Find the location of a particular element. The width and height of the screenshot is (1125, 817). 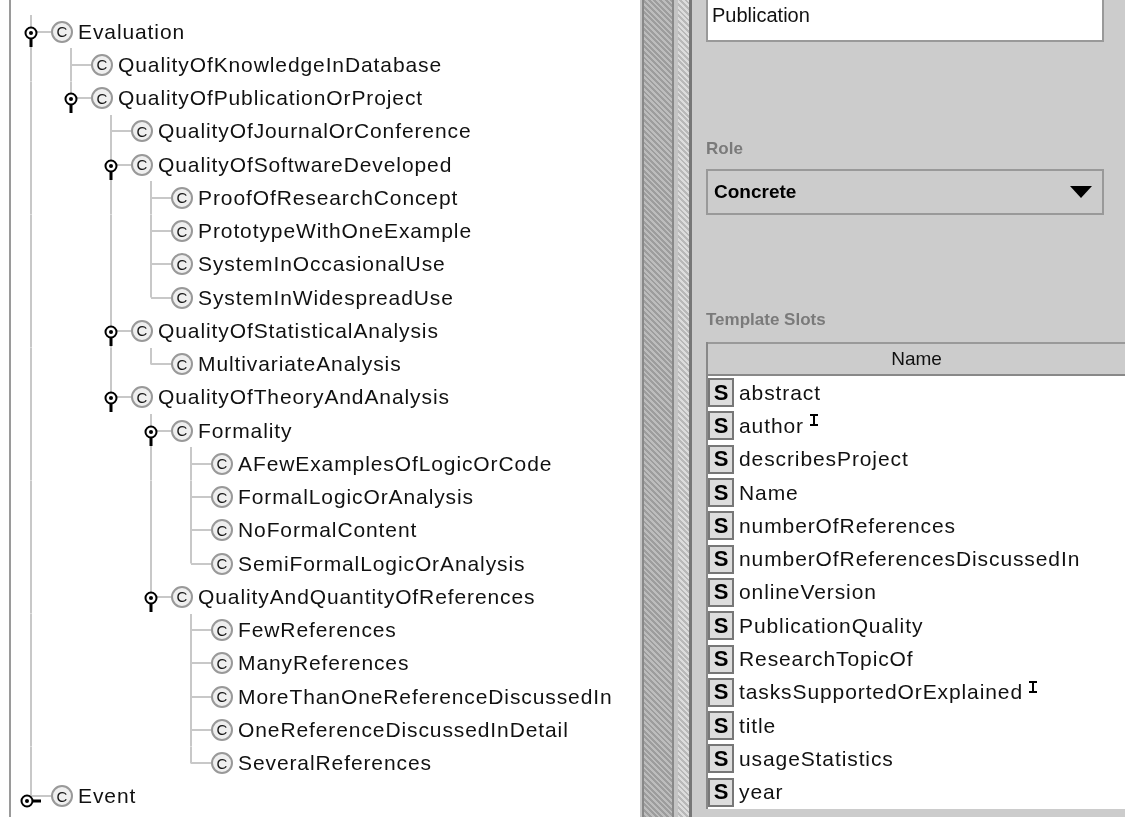

class-tree-item: PrototypeWithOneExample is located at coordinates (335, 231).